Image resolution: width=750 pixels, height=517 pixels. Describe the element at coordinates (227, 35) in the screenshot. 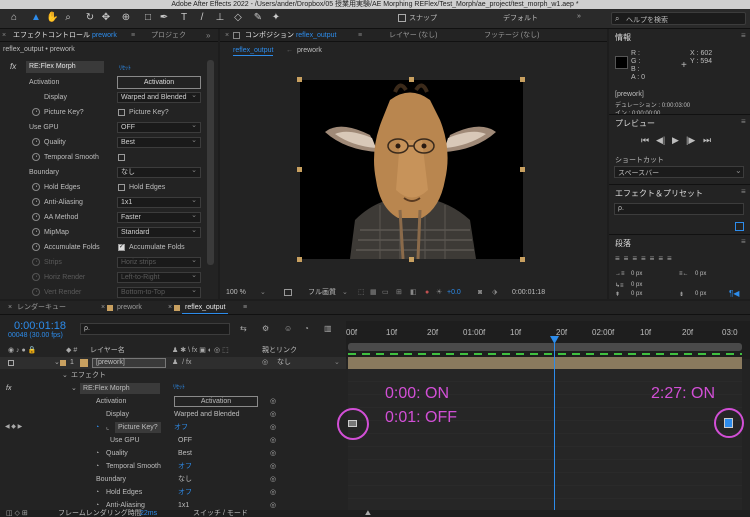

I see `close-icon: ×` at that location.